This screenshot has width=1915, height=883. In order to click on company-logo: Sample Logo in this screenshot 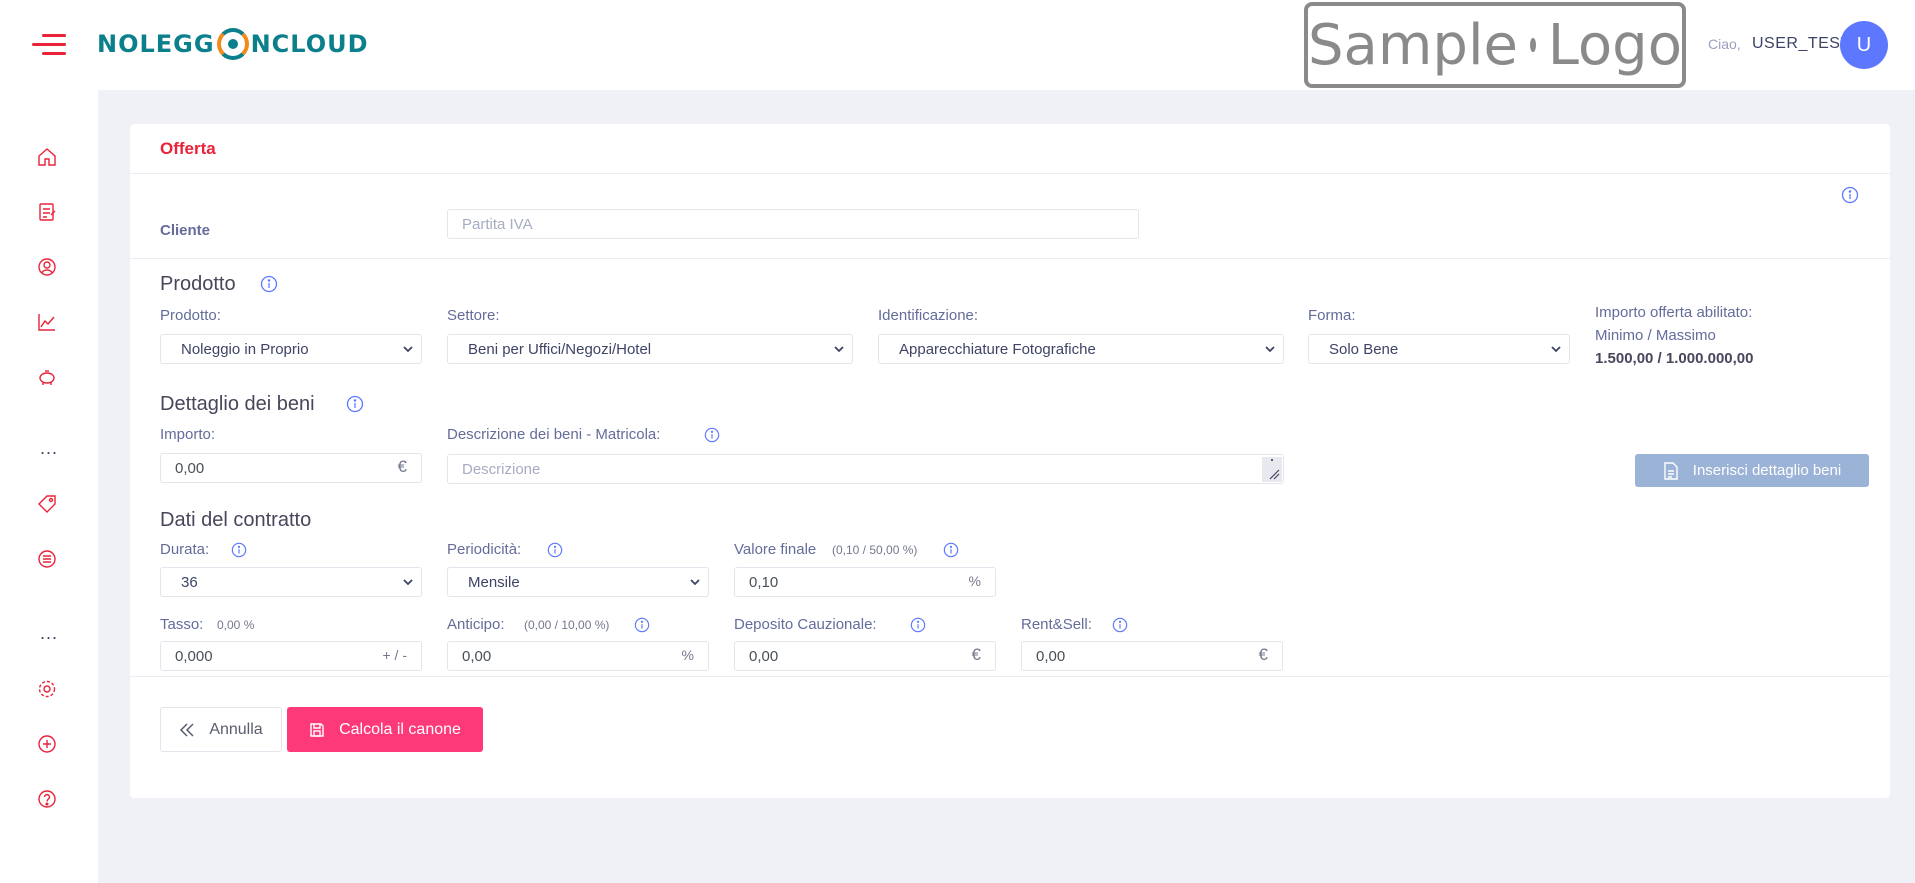, I will do `click(1495, 45)`.